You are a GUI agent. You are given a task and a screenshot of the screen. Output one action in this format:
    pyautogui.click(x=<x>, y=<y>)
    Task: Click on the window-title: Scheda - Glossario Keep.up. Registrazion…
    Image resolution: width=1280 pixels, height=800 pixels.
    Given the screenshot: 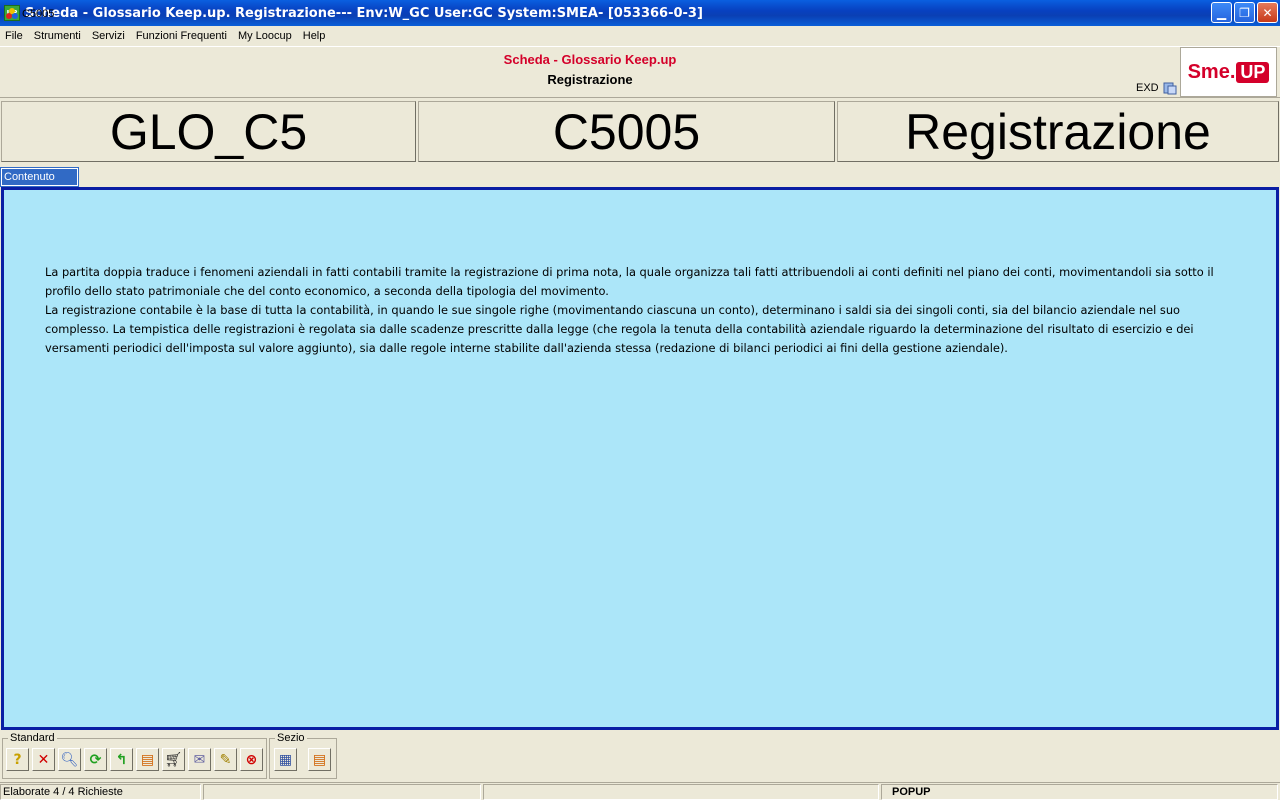 What is the action you would take?
    pyautogui.click(x=364, y=13)
    